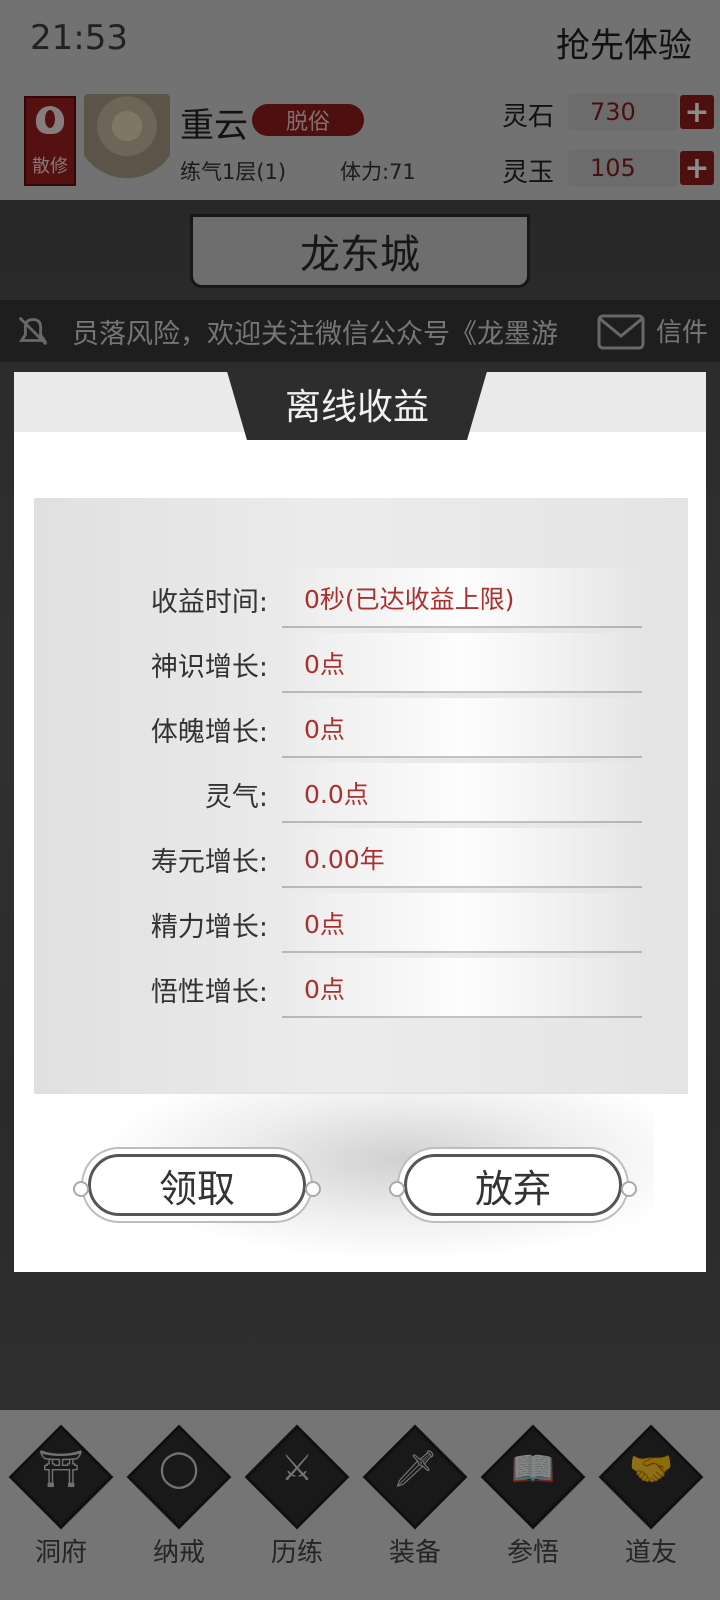 This screenshot has height=1600, width=720. What do you see at coordinates (209, 667) in the screenshot?
I see `row-label: 神识增长:` at bounding box center [209, 667].